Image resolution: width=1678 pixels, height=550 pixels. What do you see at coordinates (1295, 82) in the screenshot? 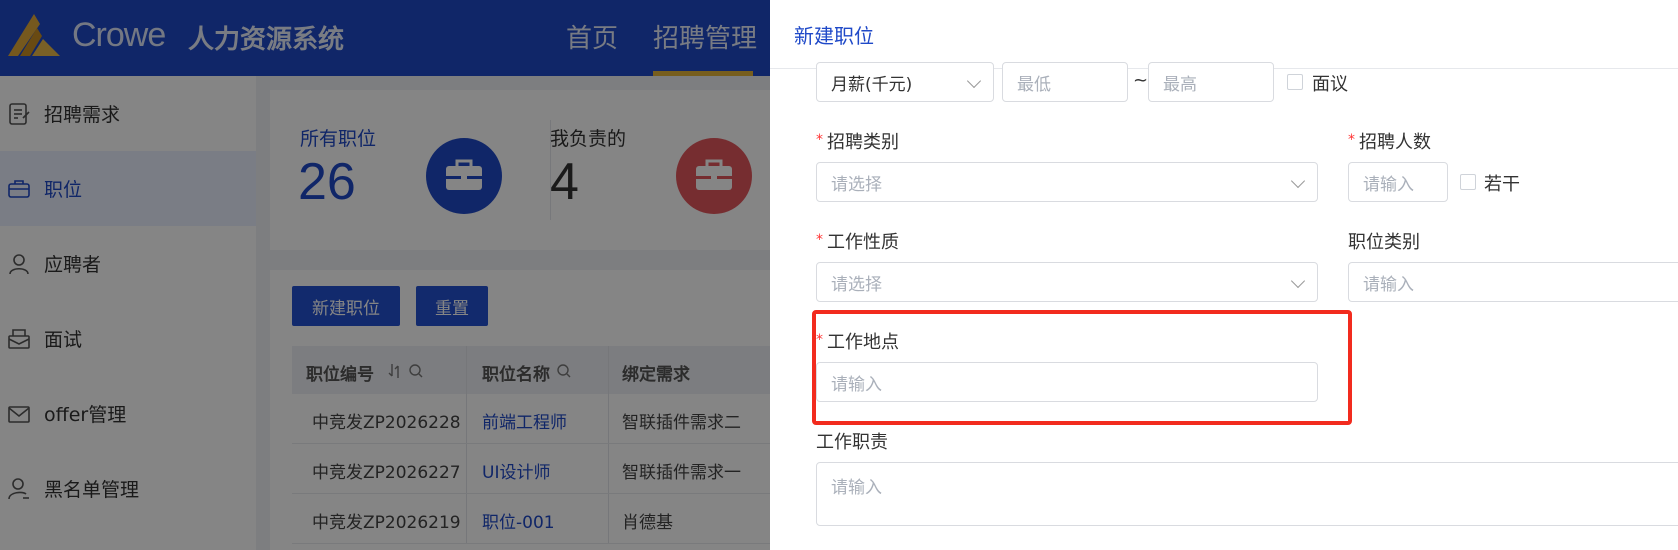
I see `salary-negotiable-checkbox` at bounding box center [1295, 82].